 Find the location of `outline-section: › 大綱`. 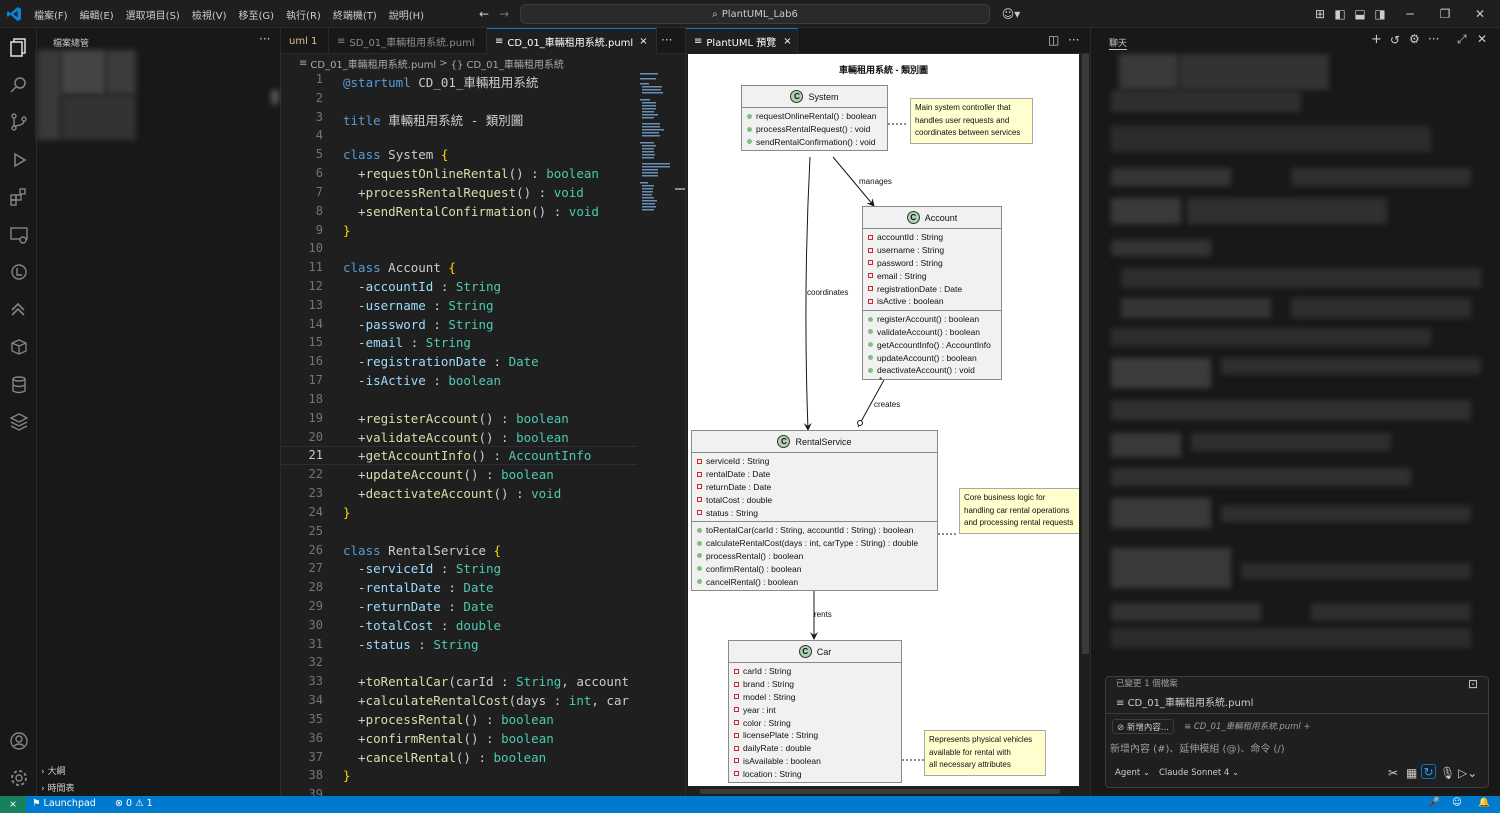

outline-section: › 大綱 is located at coordinates (53, 770).